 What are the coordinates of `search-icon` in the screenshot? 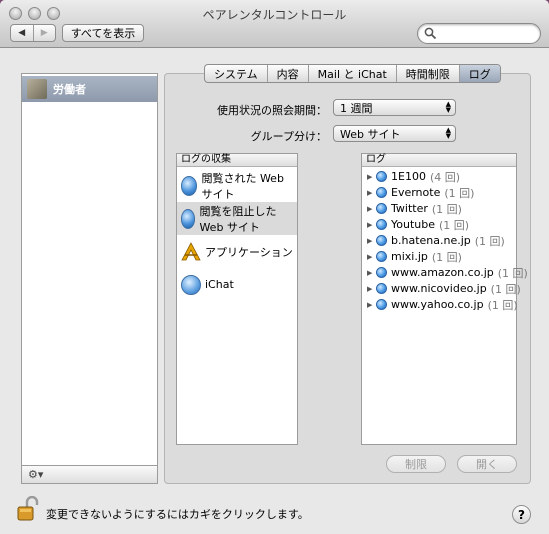 It's located at (430, 33).